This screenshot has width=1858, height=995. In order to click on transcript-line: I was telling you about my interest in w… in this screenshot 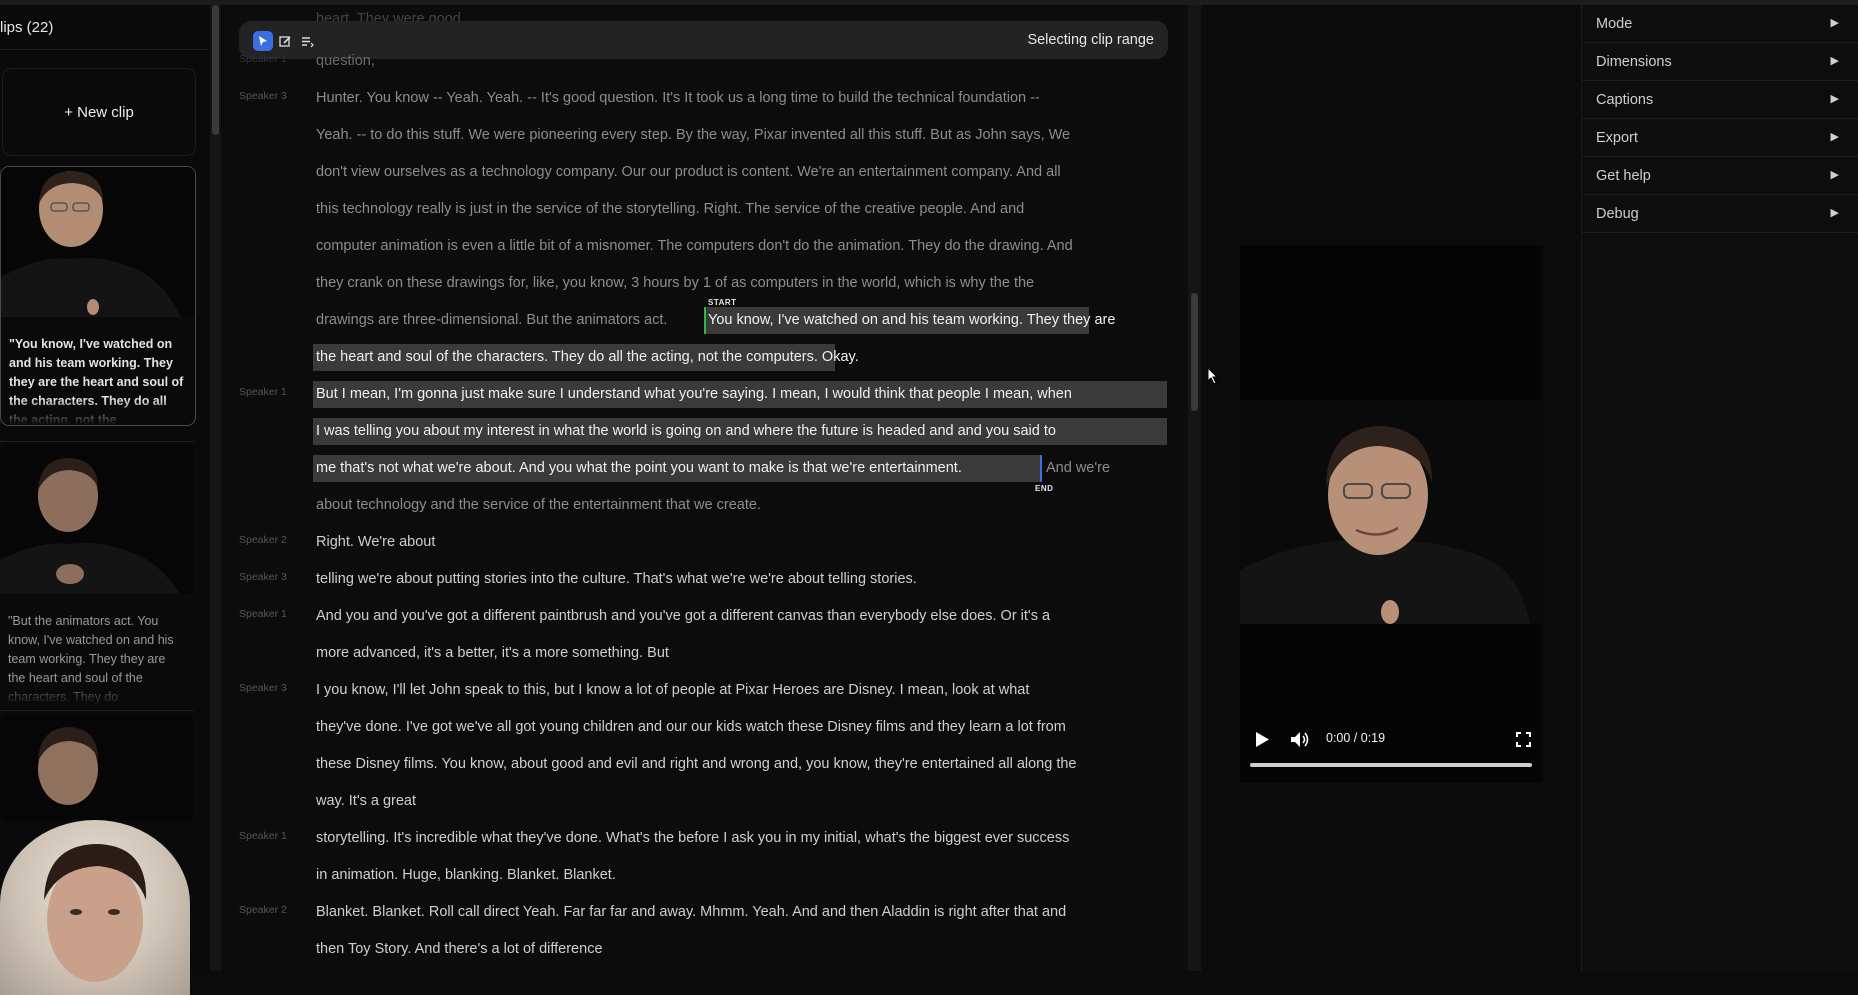, I will do `click(707, 432)`.